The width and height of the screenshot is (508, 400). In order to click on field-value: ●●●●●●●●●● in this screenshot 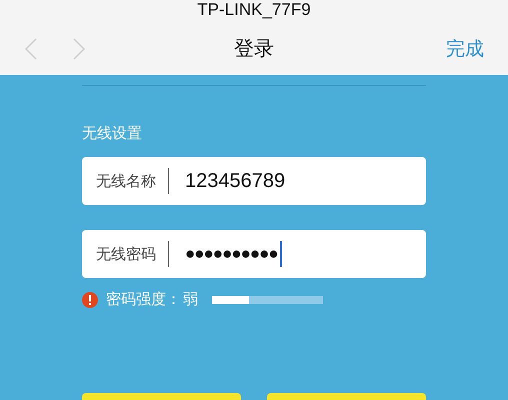, I will do `click(231, 254)`.